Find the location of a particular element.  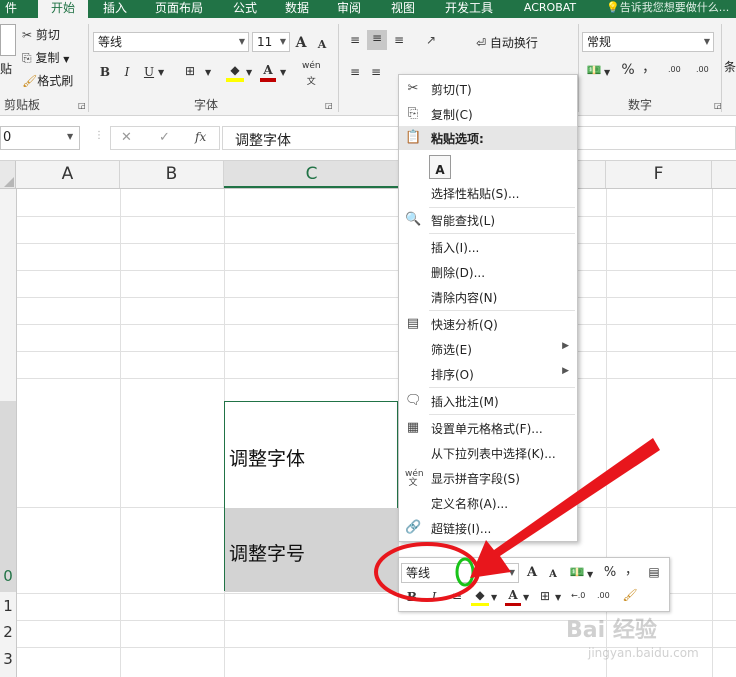

baidu-watermark-url: jingyan.baidu.com is located at coordinates (643, 653).